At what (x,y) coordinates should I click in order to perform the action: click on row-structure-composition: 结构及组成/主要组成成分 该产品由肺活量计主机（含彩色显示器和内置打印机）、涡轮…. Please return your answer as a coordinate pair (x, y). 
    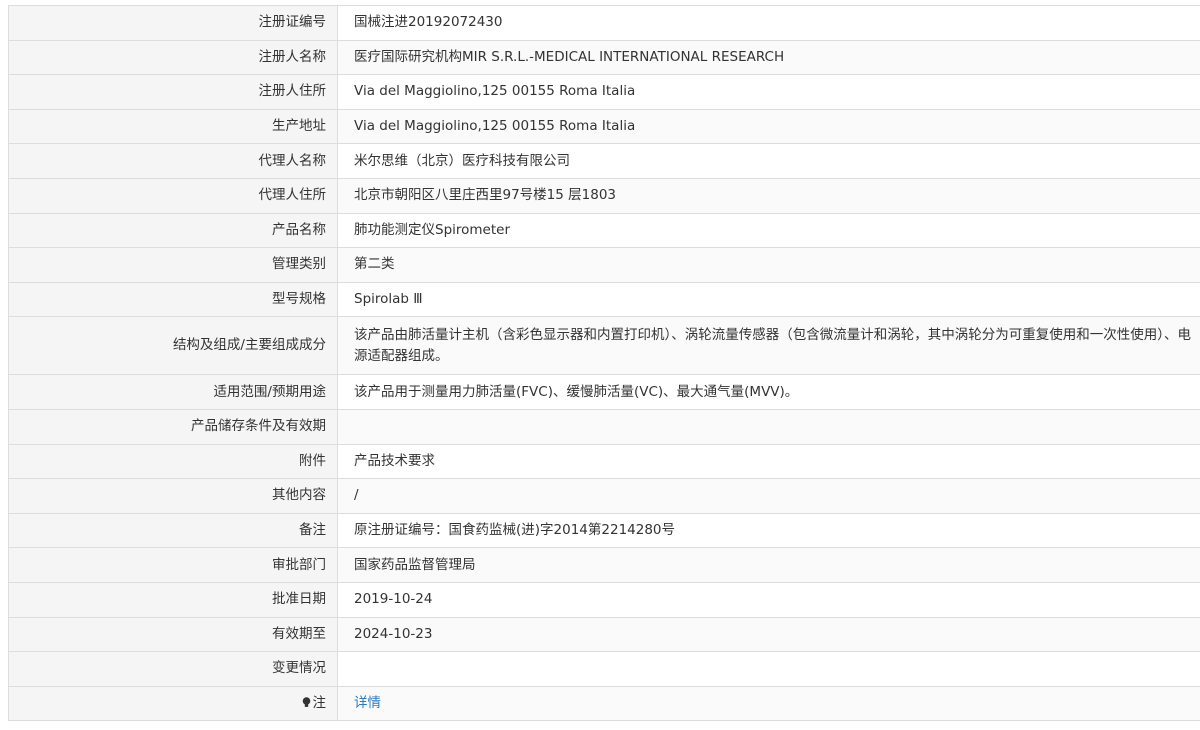
    Looking at the image, I should click on (604, 346).